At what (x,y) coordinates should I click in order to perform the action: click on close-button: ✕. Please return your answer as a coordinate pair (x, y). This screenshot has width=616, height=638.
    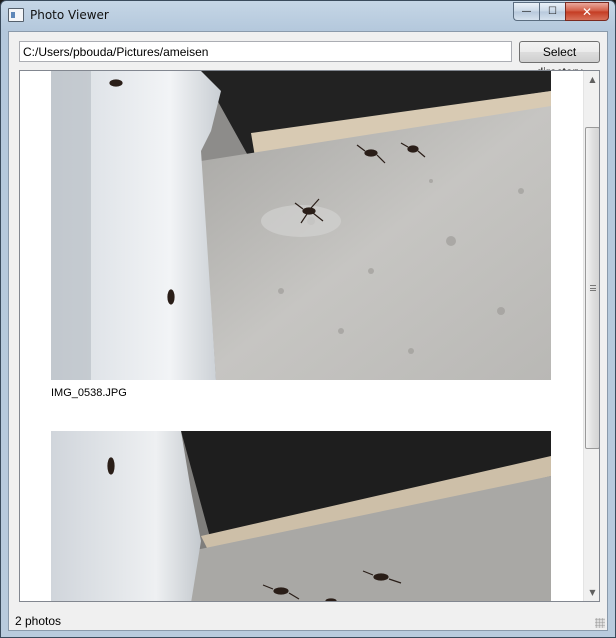
    Looking at the image, I should click on (587, 11).